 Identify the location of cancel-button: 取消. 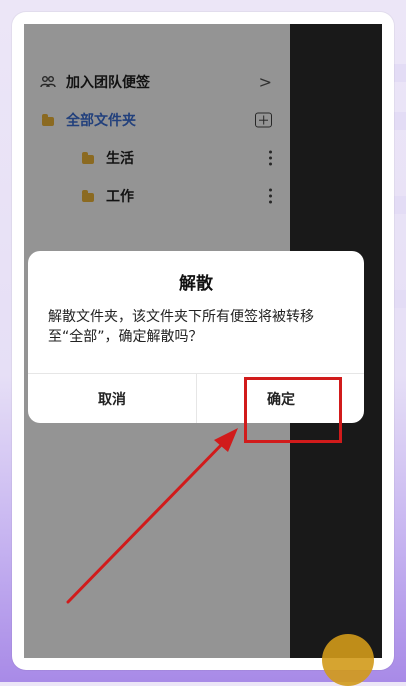
(112, 398).